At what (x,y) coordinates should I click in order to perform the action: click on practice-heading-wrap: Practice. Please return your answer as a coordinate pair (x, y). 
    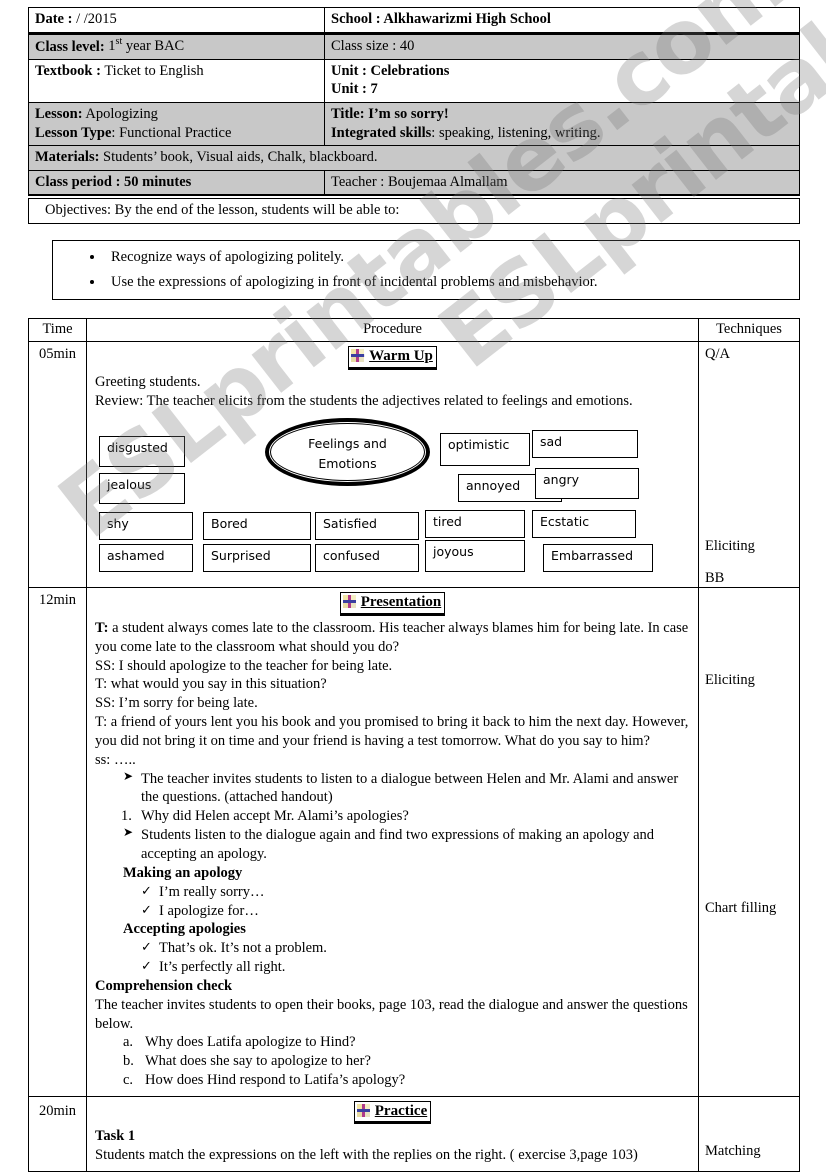
    Looking at the image, I should click on (392, 1114).